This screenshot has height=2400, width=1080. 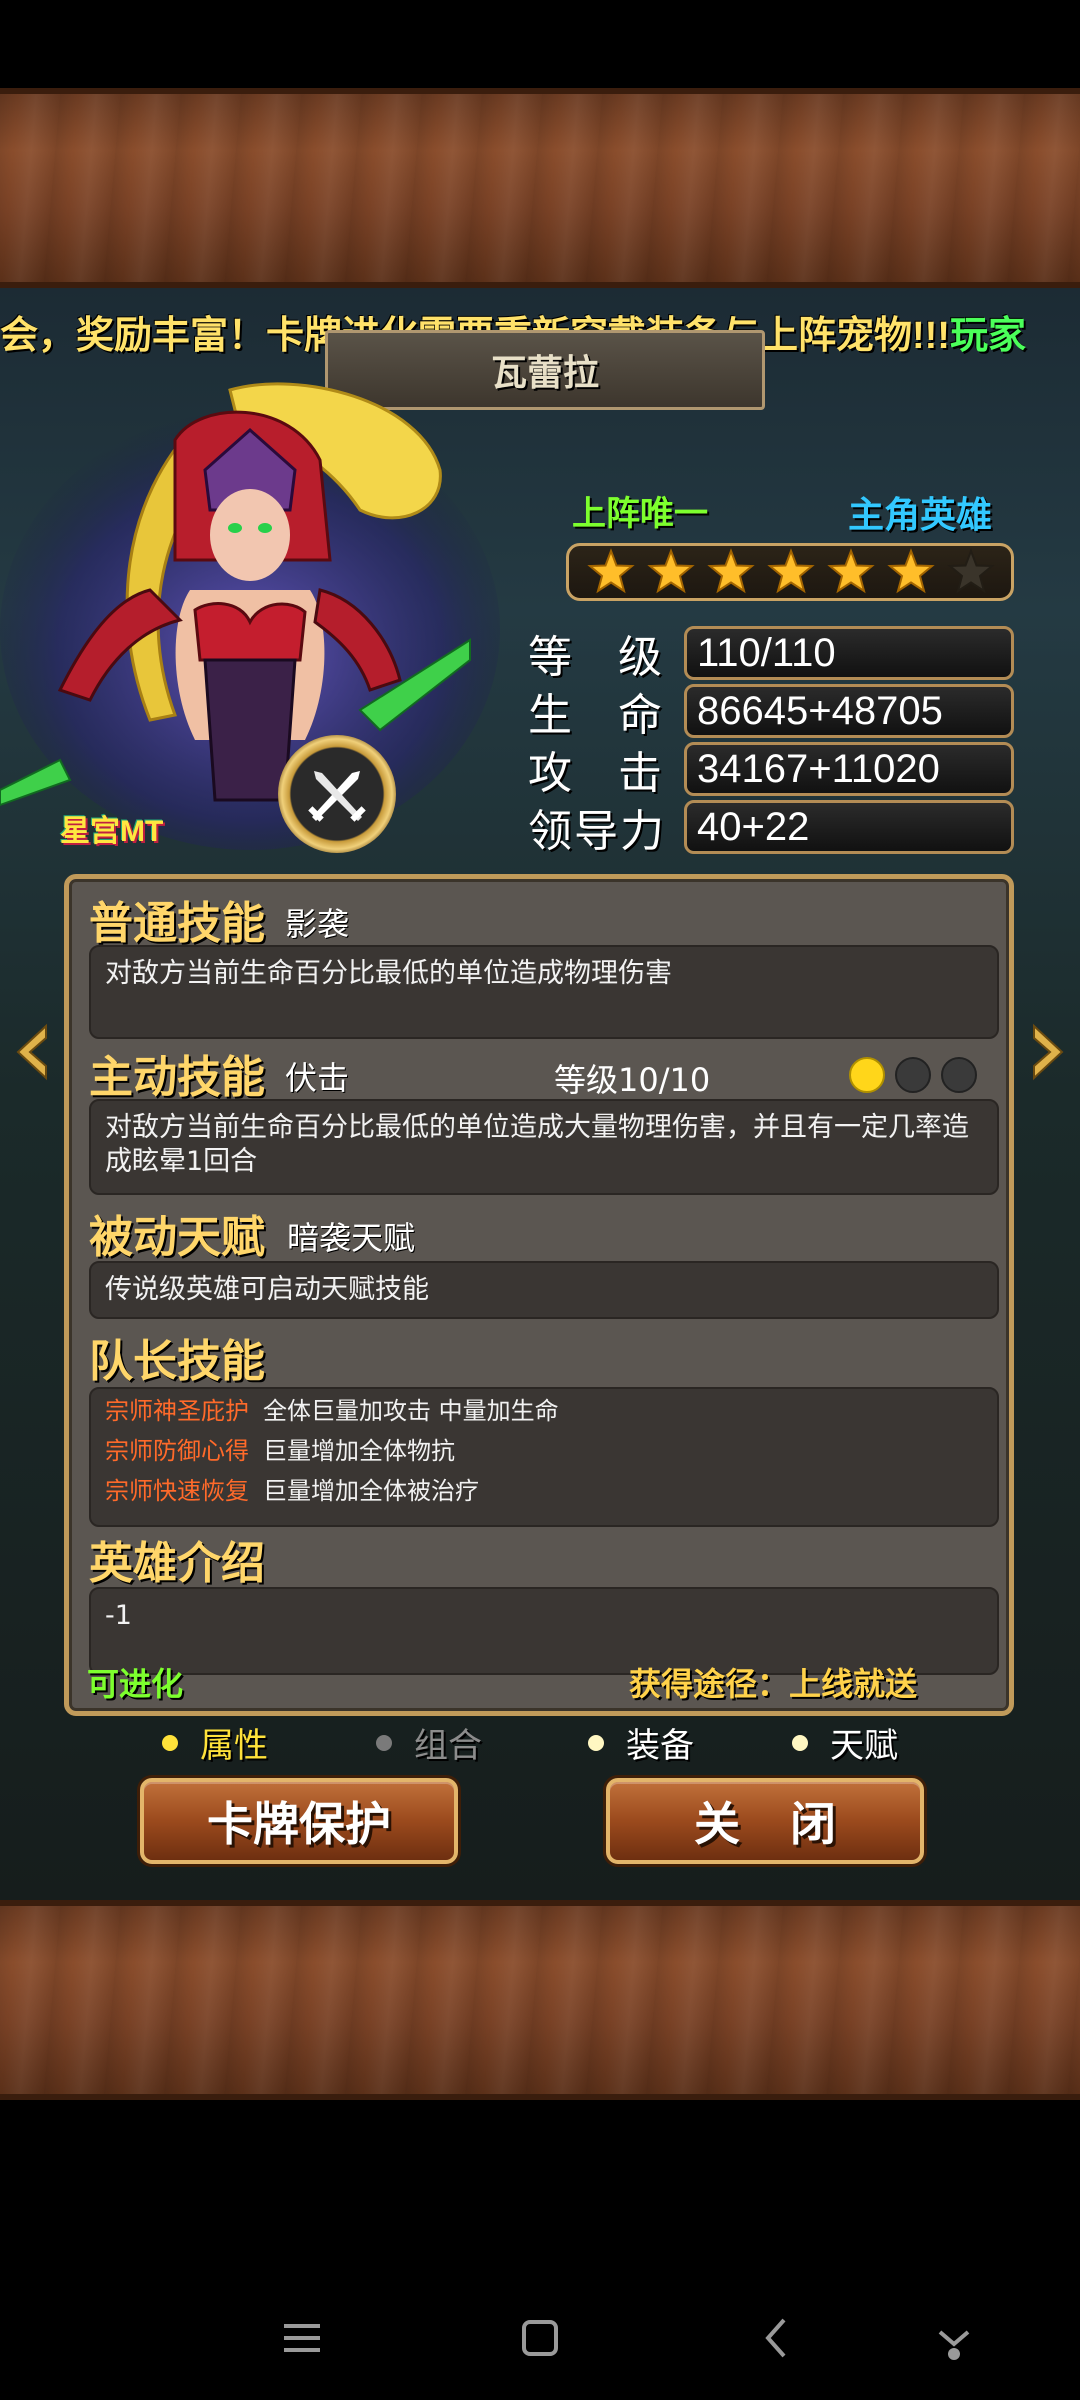 What do you see at coordinates (544, 1290) in the screenshot?
I see `passive-desc: 传说级英雄可启动天赋技能` at bounding box center [544, 1290].